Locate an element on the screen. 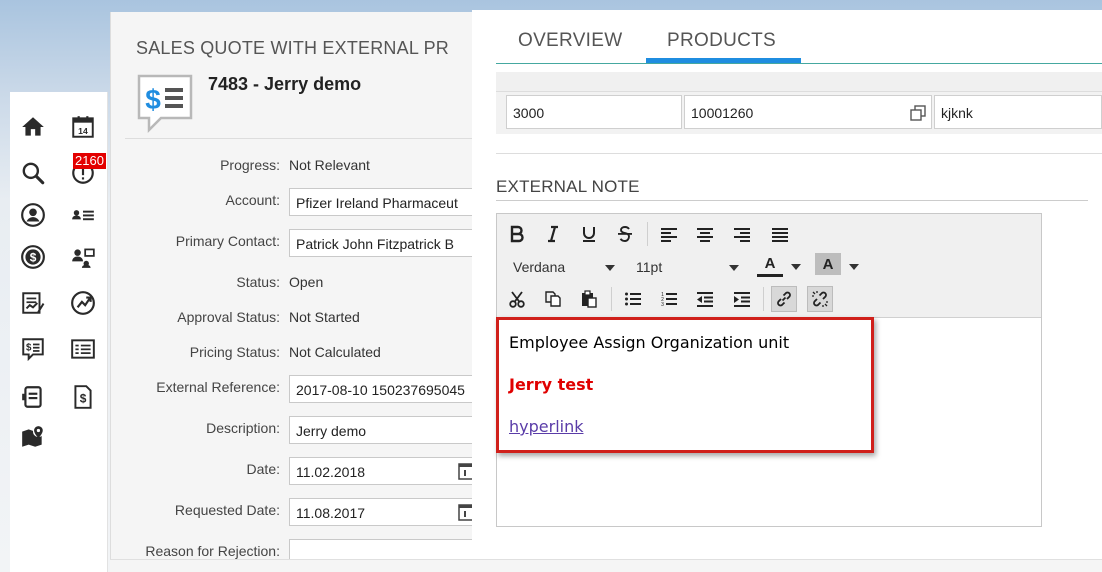 Image resolution: width=1102 pixels, height=572 pixels. indent-button is located at coordinates (742, 299).